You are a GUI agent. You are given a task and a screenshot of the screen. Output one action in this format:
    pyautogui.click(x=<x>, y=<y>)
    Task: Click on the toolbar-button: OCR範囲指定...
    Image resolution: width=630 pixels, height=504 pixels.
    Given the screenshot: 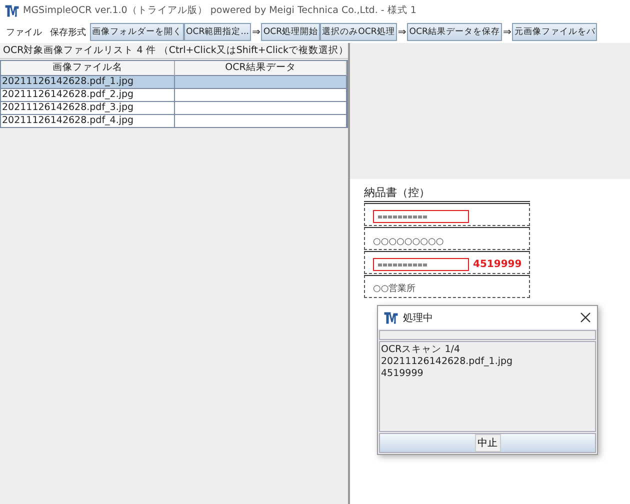 What is the action you would take?
    pyautogui.click(x=217, y=32)
    